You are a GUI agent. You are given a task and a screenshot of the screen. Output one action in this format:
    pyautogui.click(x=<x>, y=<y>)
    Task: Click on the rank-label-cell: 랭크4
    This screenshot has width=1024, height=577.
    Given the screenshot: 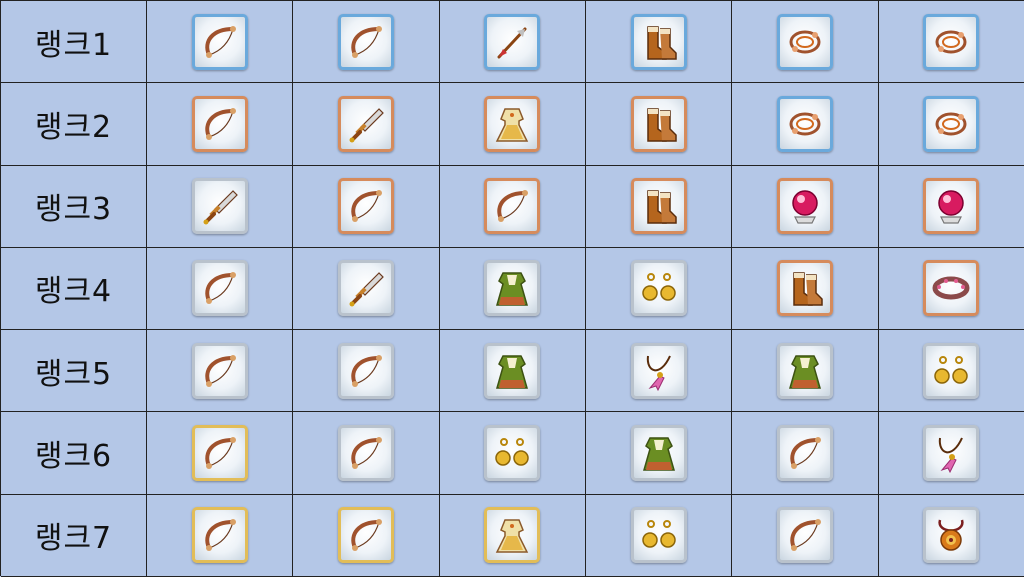 What is the action you would take?
    pyautogui.click(x=74, y=289)
    